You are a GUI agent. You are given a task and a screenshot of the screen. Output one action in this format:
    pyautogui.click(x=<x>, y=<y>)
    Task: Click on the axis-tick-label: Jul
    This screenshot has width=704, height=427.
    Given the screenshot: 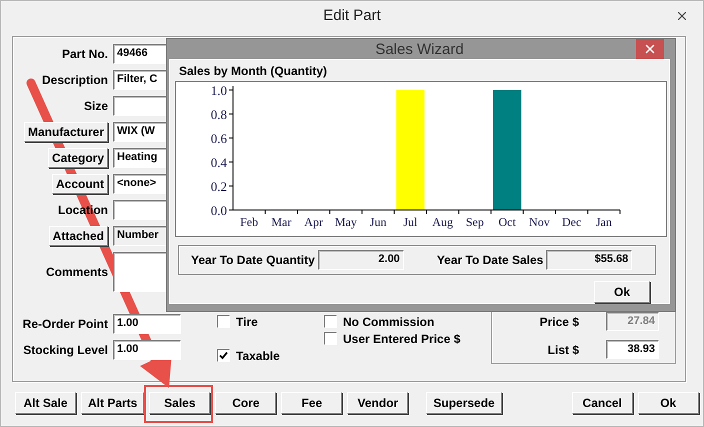 What is the action you would take?
    pyautogui.click(x=410, y=222)
    